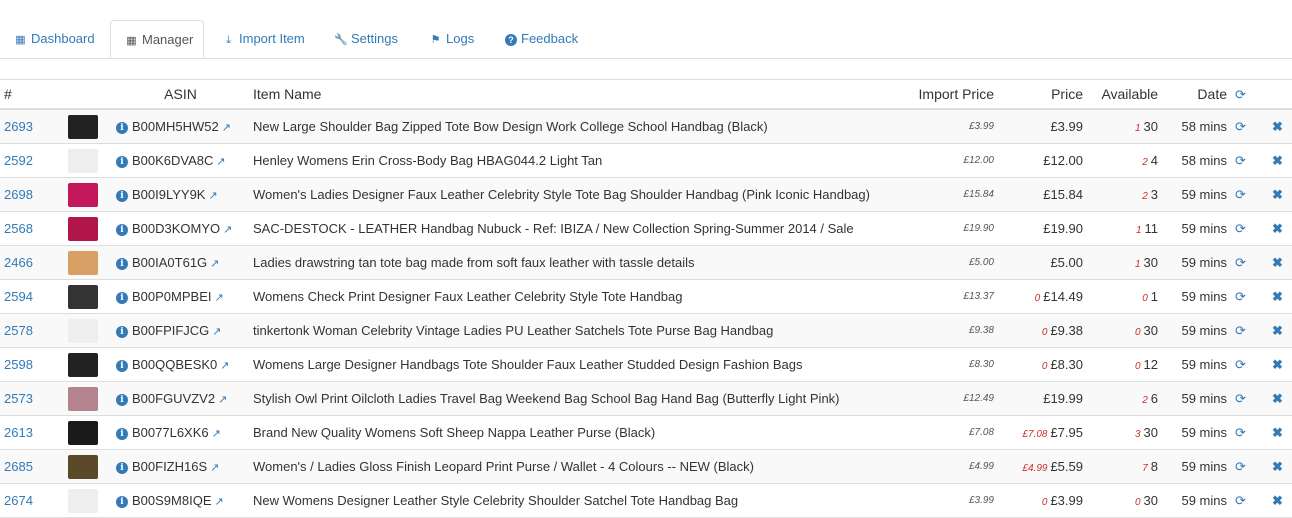 The height and width of the screenshot is (518, 1292). I want to click on thumb-cell, so click(83, 364).